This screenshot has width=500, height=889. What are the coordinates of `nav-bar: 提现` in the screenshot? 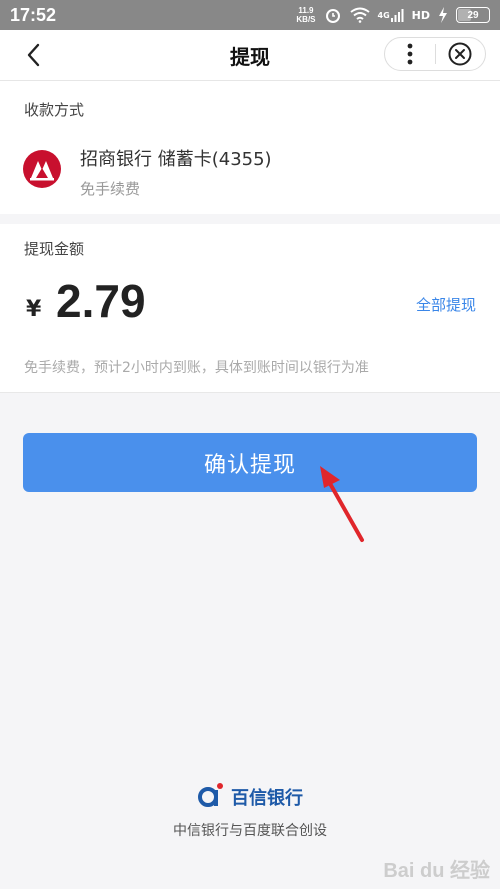 It's located at (250, 55).